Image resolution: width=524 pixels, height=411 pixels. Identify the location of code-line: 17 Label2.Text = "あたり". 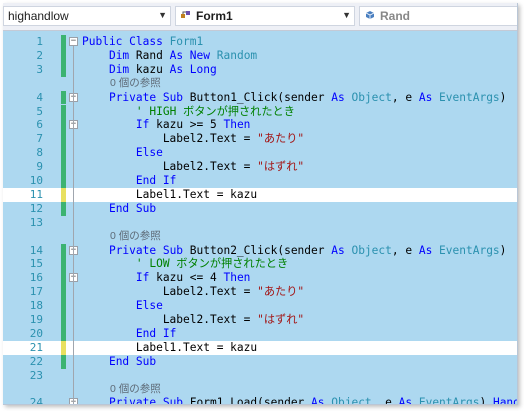
(260, 292).